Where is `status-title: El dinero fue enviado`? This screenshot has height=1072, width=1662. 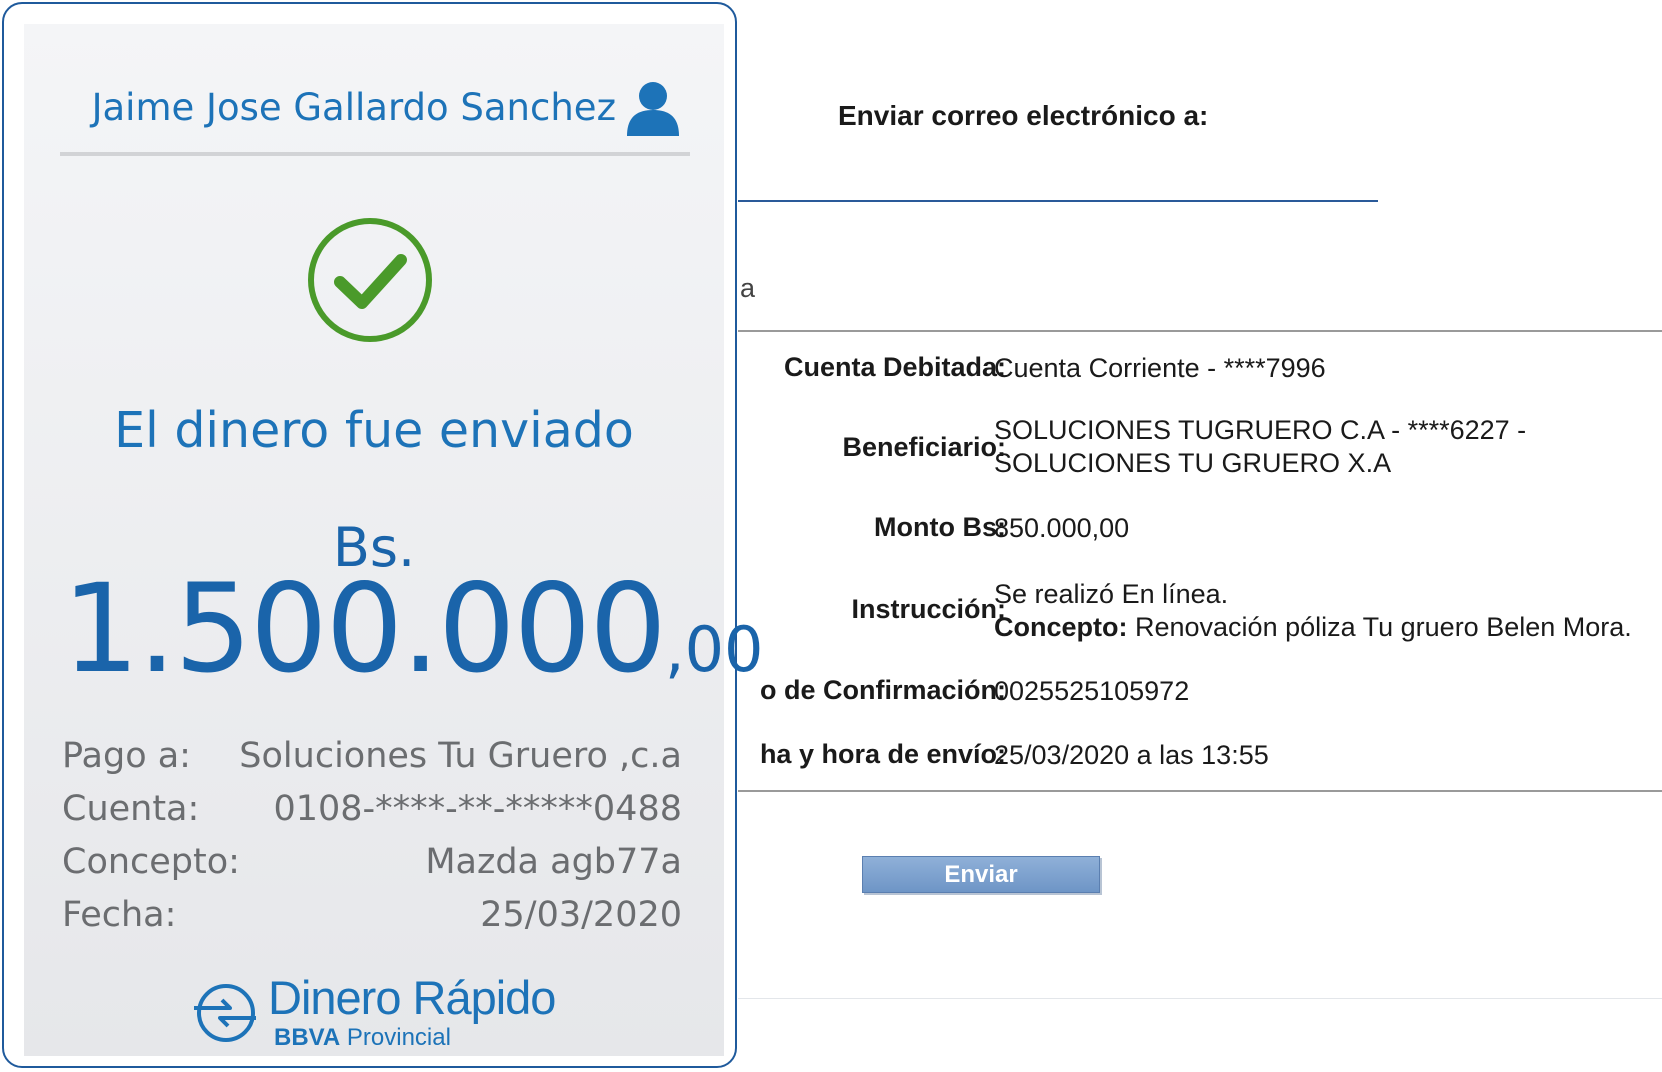
status-title: El dinero fue enviado is located at coordinates (374, 430).